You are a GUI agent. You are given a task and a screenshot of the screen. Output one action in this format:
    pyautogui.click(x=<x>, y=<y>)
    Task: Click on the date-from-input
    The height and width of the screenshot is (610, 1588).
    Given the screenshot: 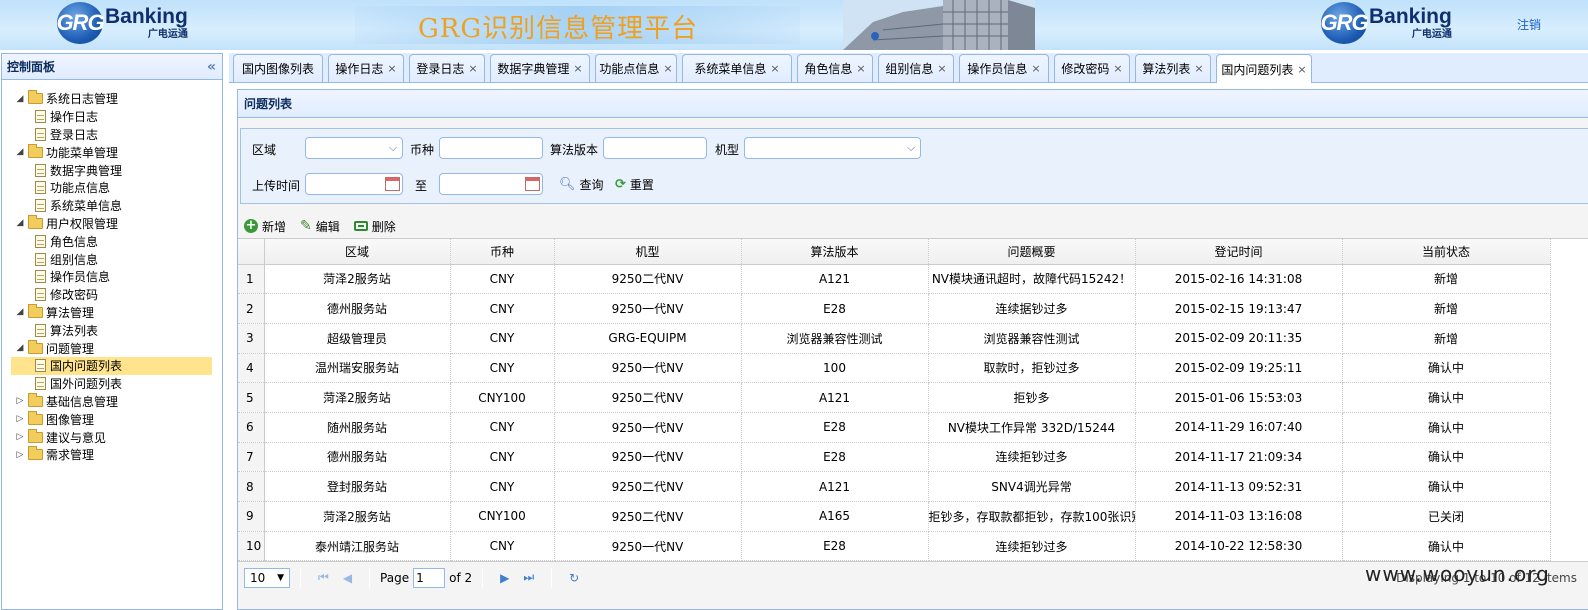 What is the action you would take?
    pyautogui.click(x=354, y=184)
    